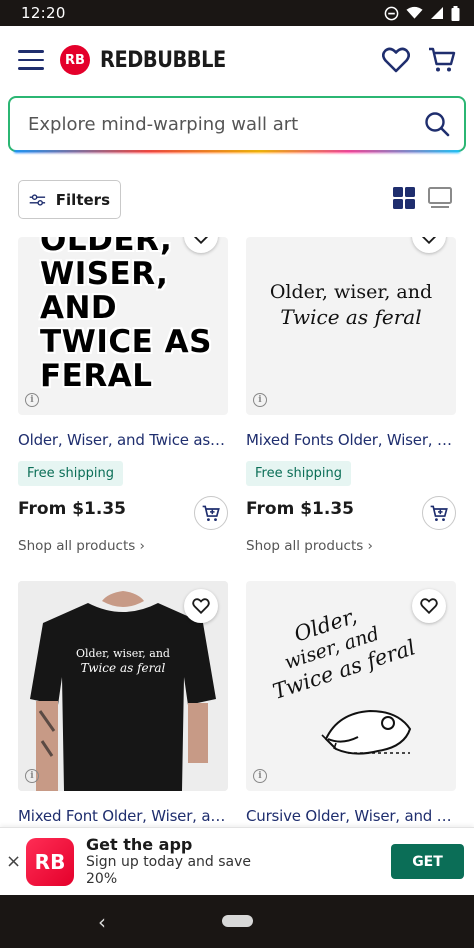 This screenshot has width=474, height=948. Describe the element at coordinates (126, 315) in the screenshot. I see `sticker-art: OLDER, WISER, AND TWICE AS FERAL` at that location.